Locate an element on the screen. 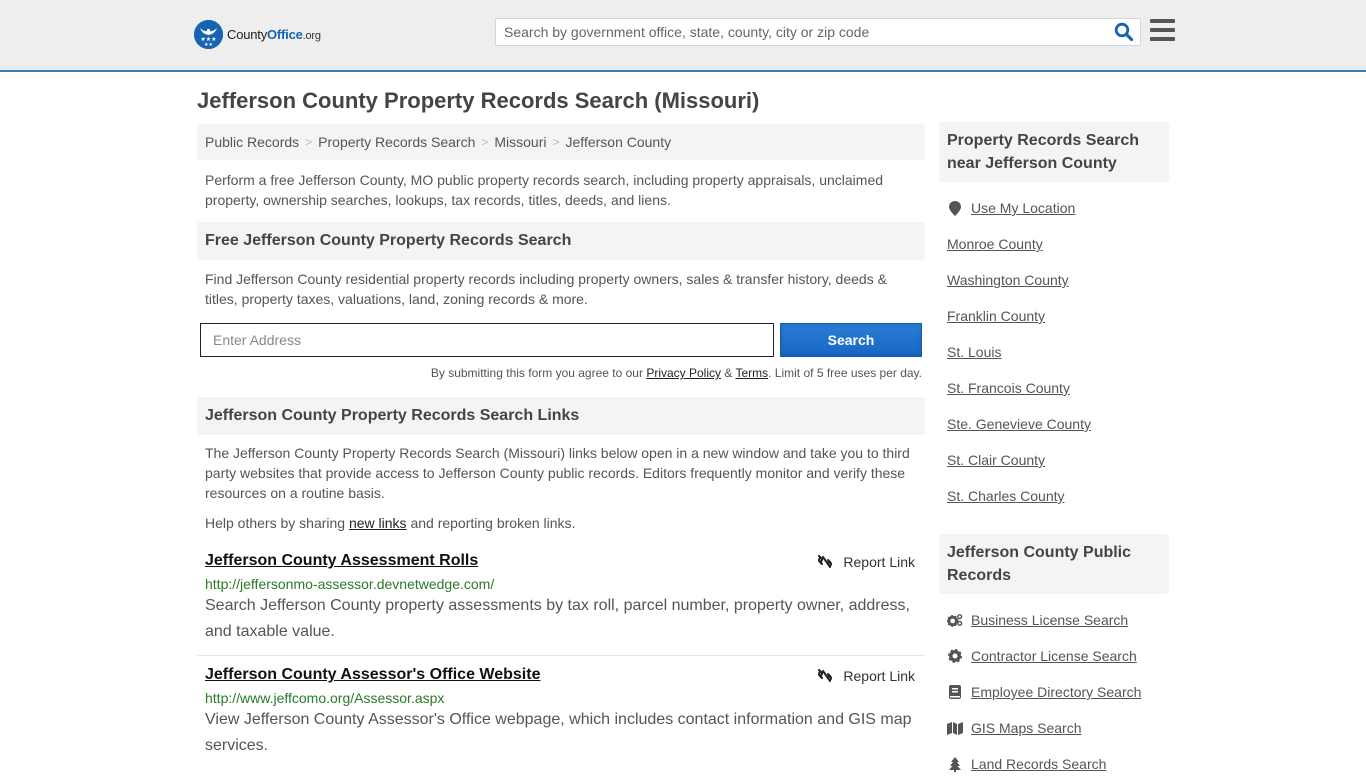 This screenshot has width=1366, height=782. terms-suffix: . Limit of 5 free uses per day. is located at coordinates (845, 373).